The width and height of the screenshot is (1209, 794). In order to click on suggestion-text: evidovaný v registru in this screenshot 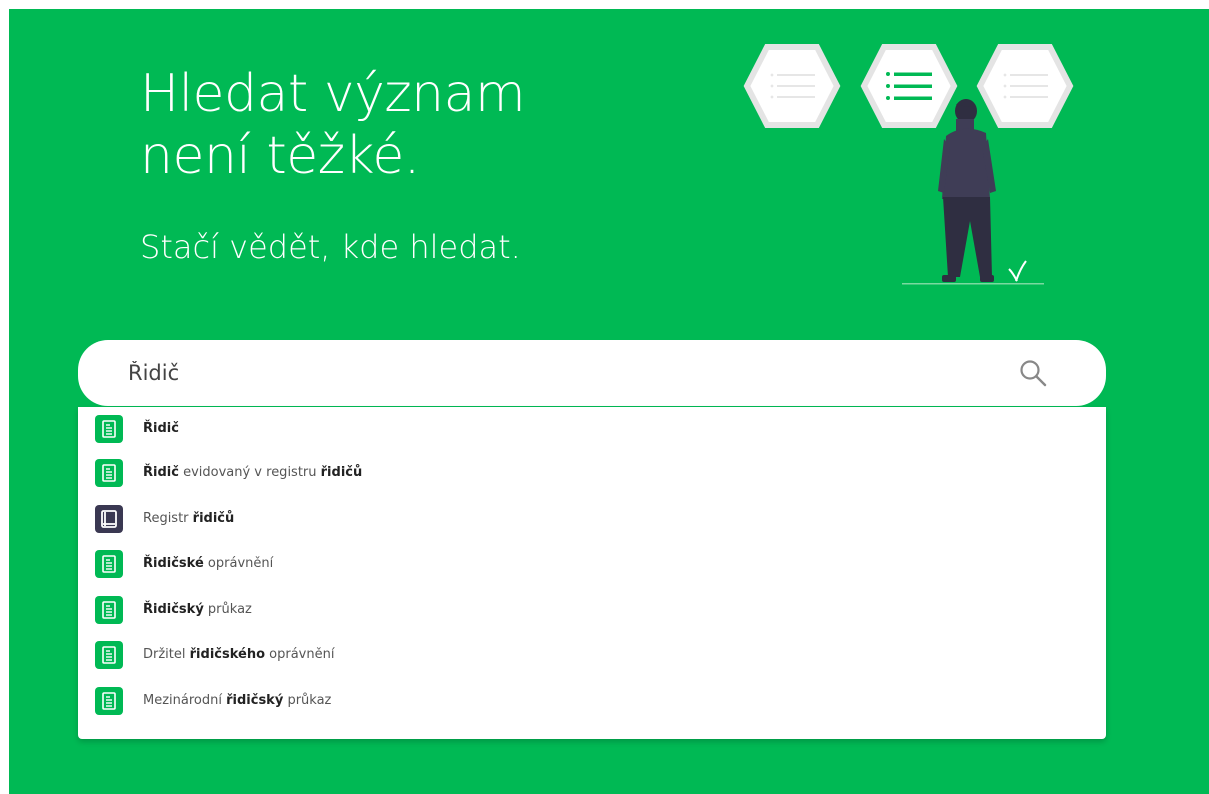, I will do `click(249, 472)`.